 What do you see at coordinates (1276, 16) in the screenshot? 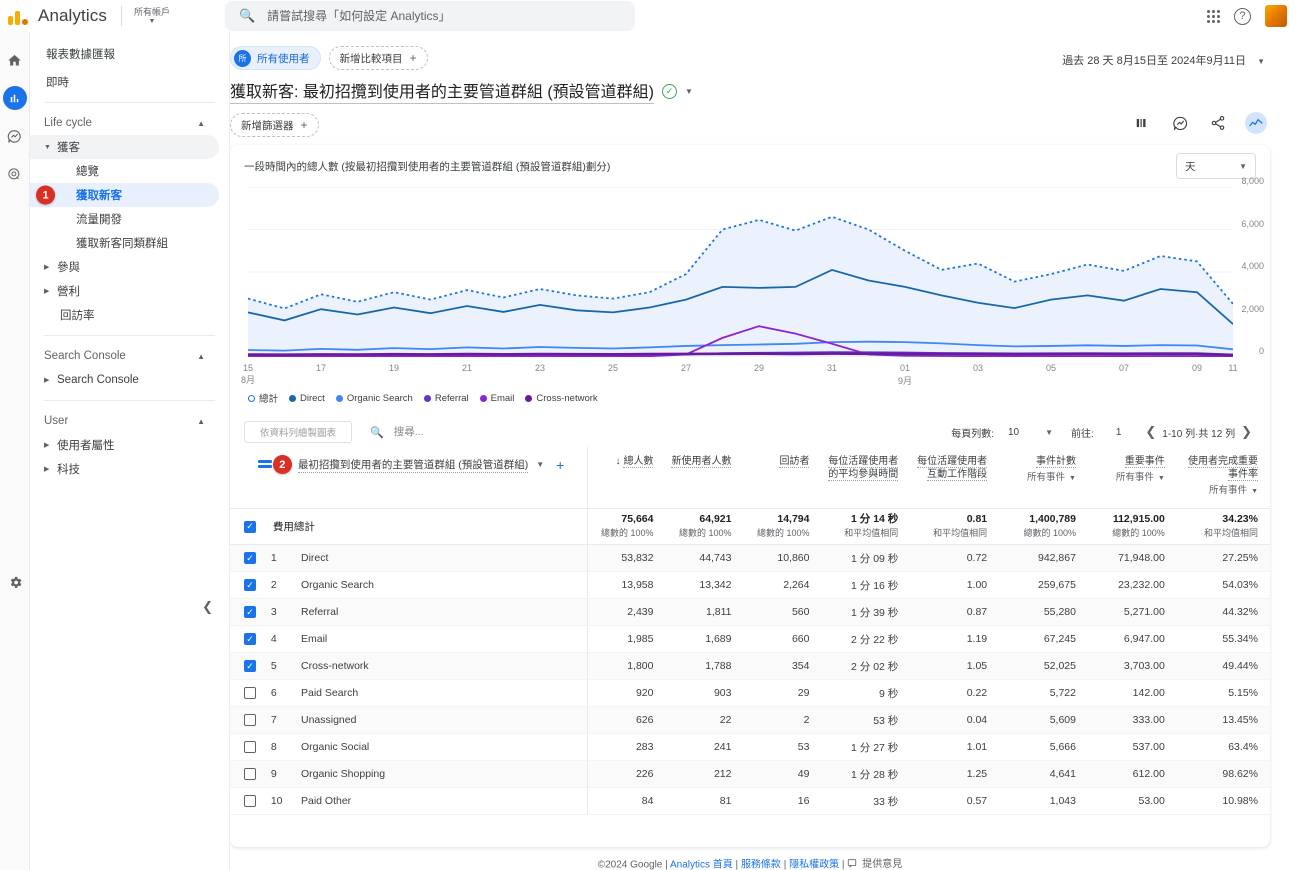
I see `avatar` at bounding box center [1276, 16].